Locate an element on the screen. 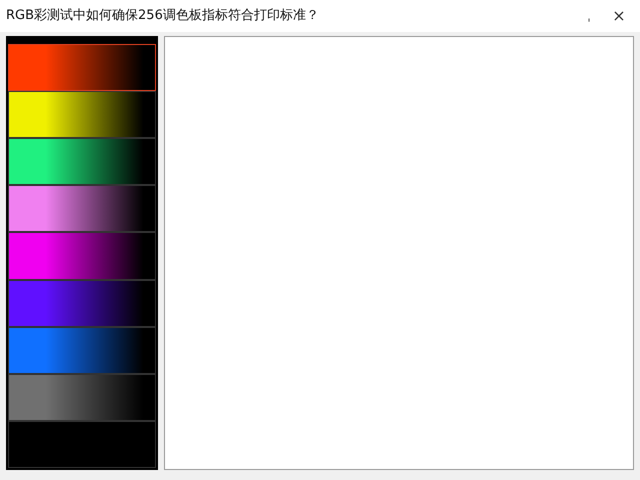 The width and height of the screenshot is (640, 480). minimize-button: ˌ is located at coordinates (589, 16).